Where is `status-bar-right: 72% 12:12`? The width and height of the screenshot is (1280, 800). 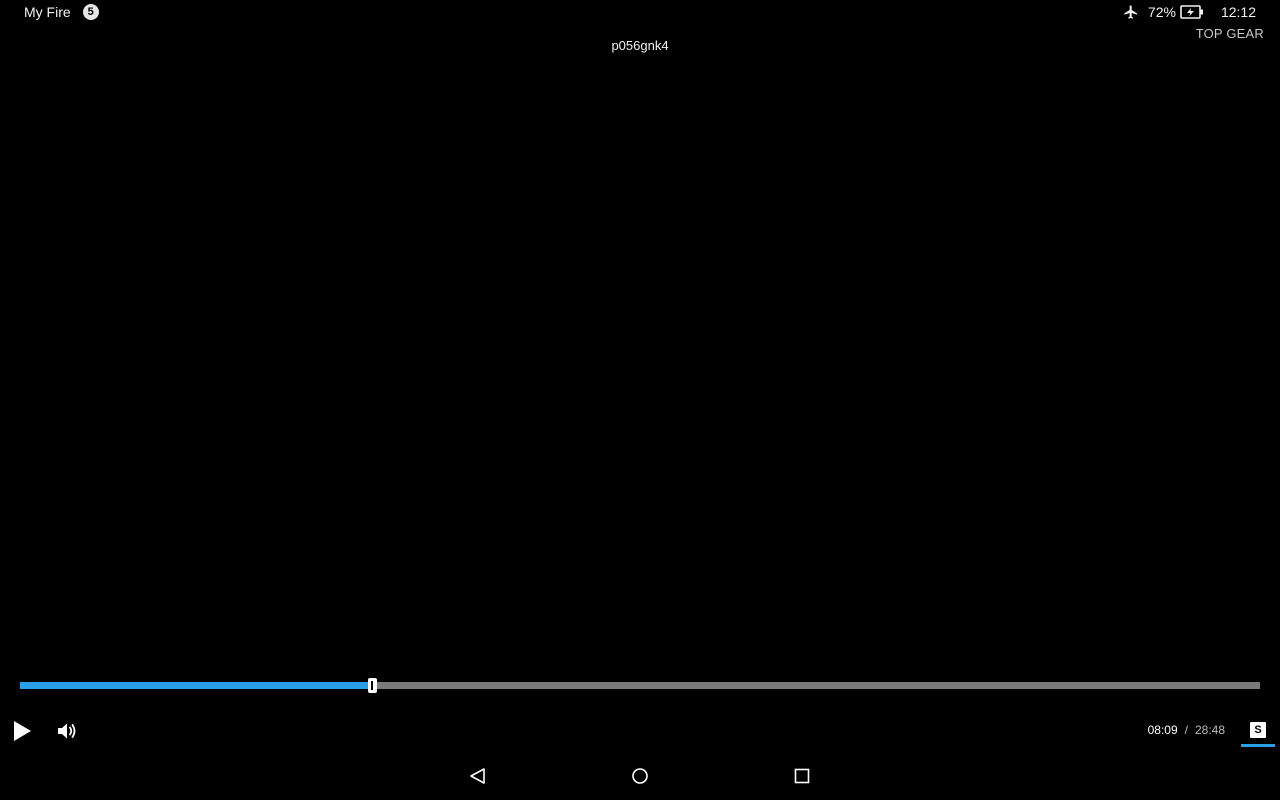
status-bar-right: 72% 12:12 is located at coordinates (1189, 12).